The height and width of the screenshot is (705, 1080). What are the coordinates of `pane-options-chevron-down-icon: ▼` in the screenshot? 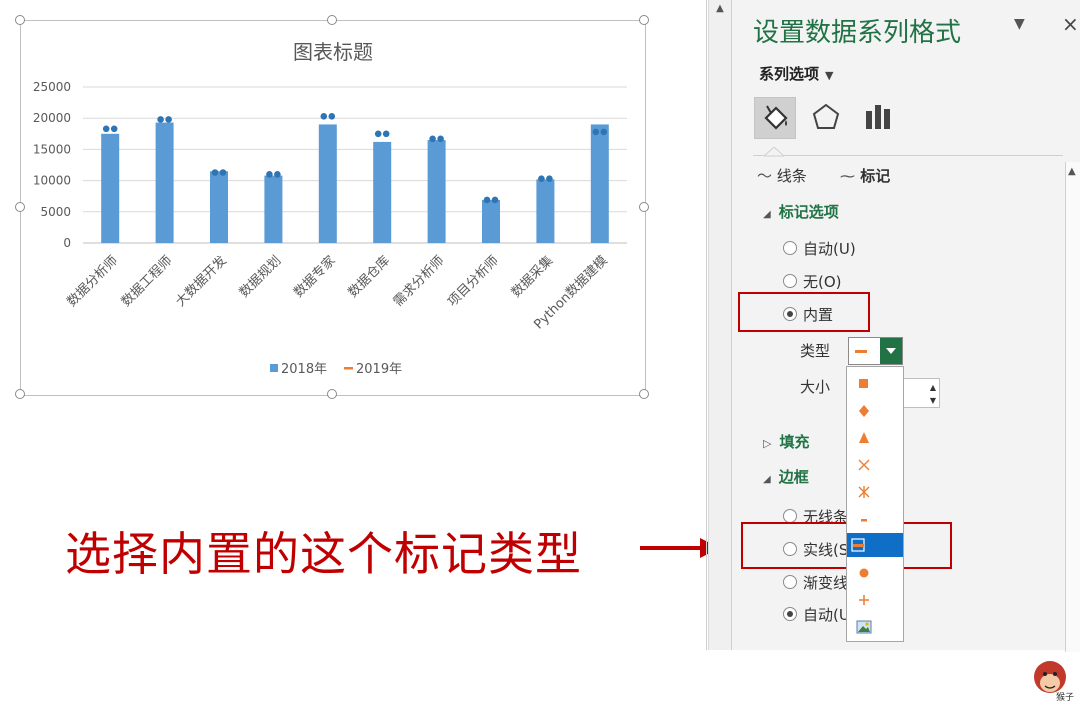 It's located at (1019, 24).